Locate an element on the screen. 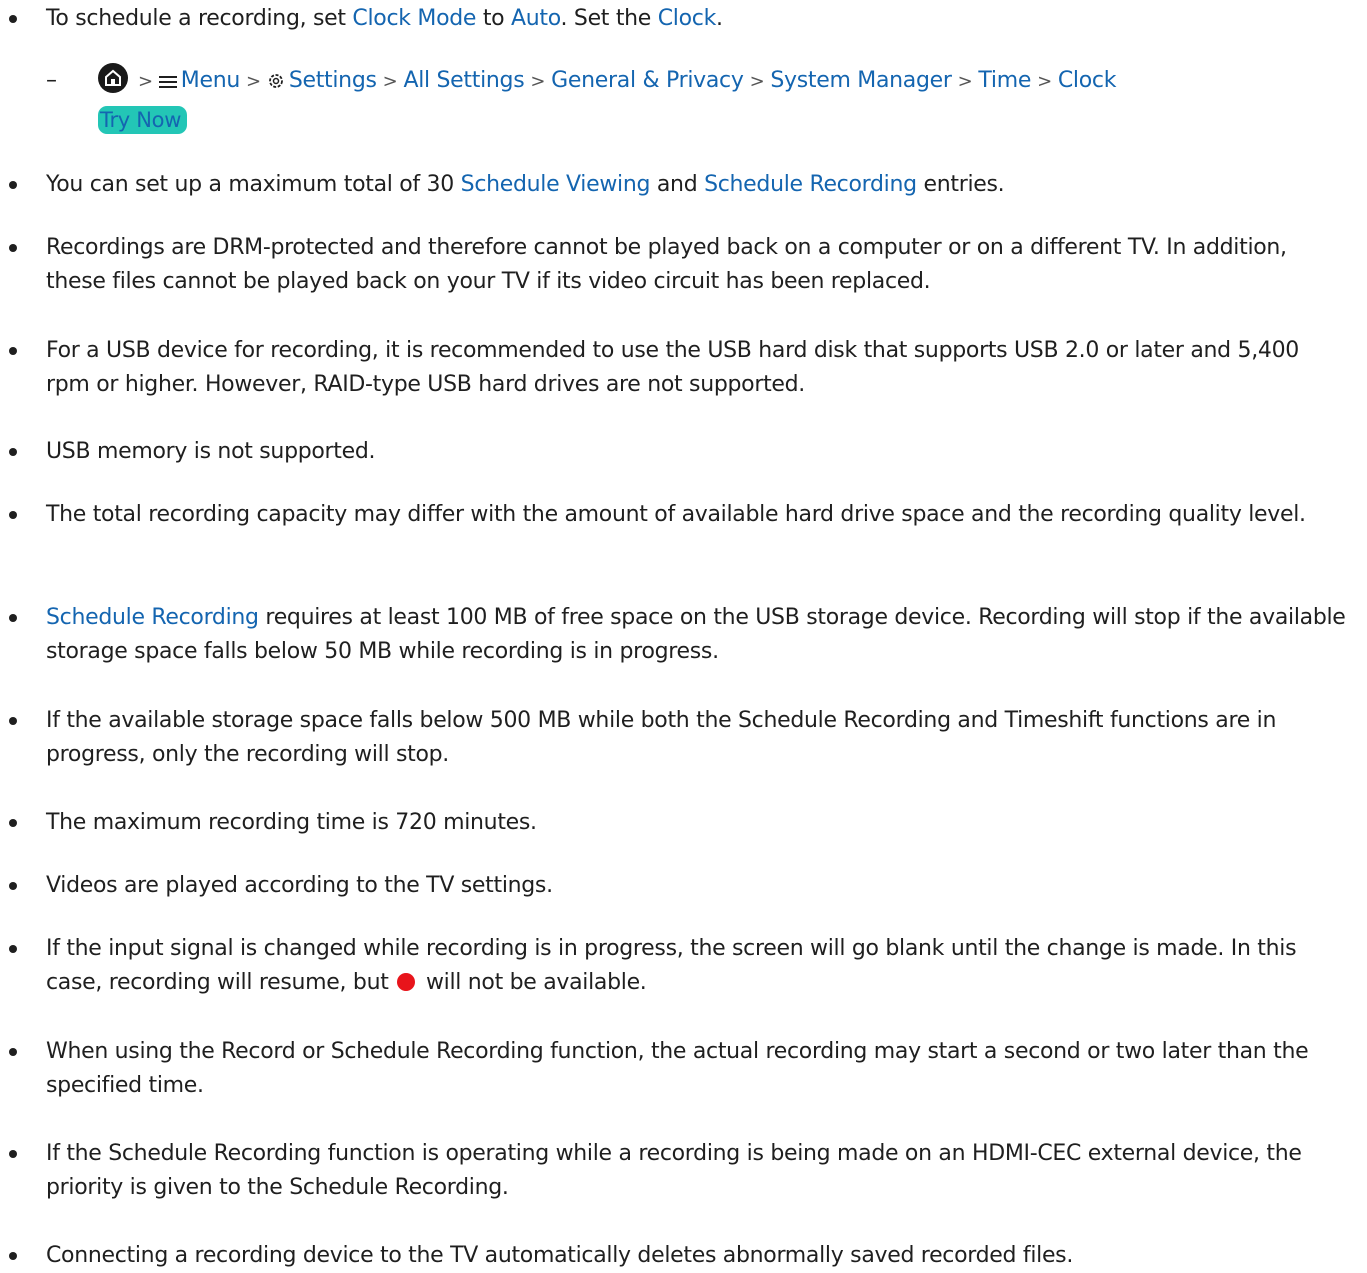 The image size is (1367, 1273). link-auto: Auto is located at coordinates (536, 18).